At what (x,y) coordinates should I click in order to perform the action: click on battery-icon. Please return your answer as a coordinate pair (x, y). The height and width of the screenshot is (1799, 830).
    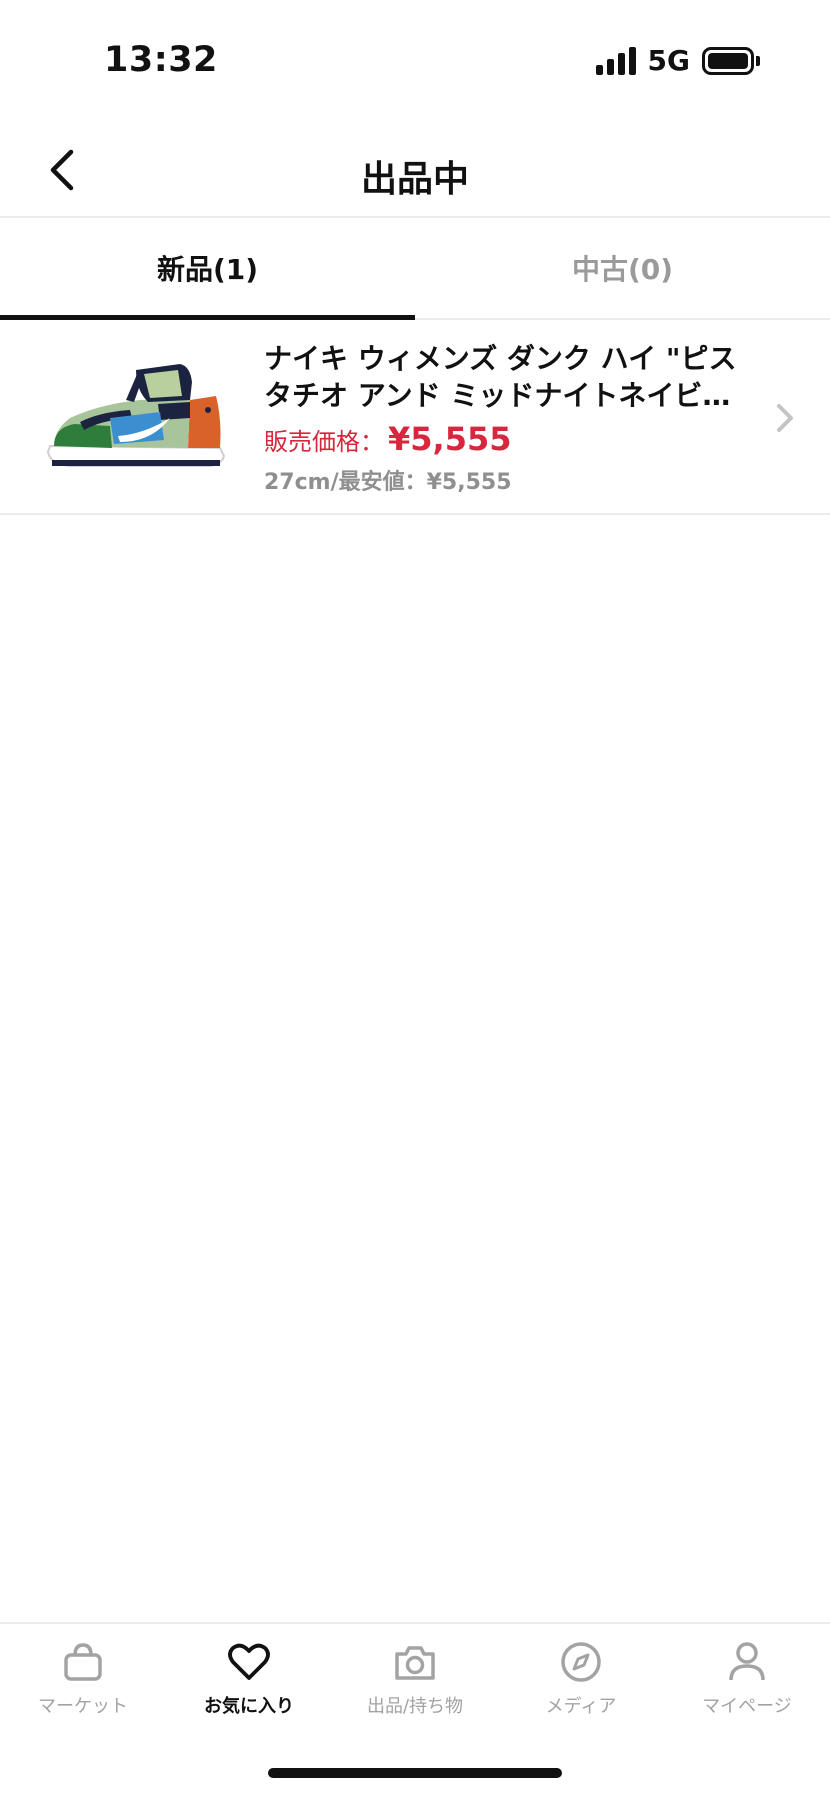
    Looking at the image, I should click on (731, 60).